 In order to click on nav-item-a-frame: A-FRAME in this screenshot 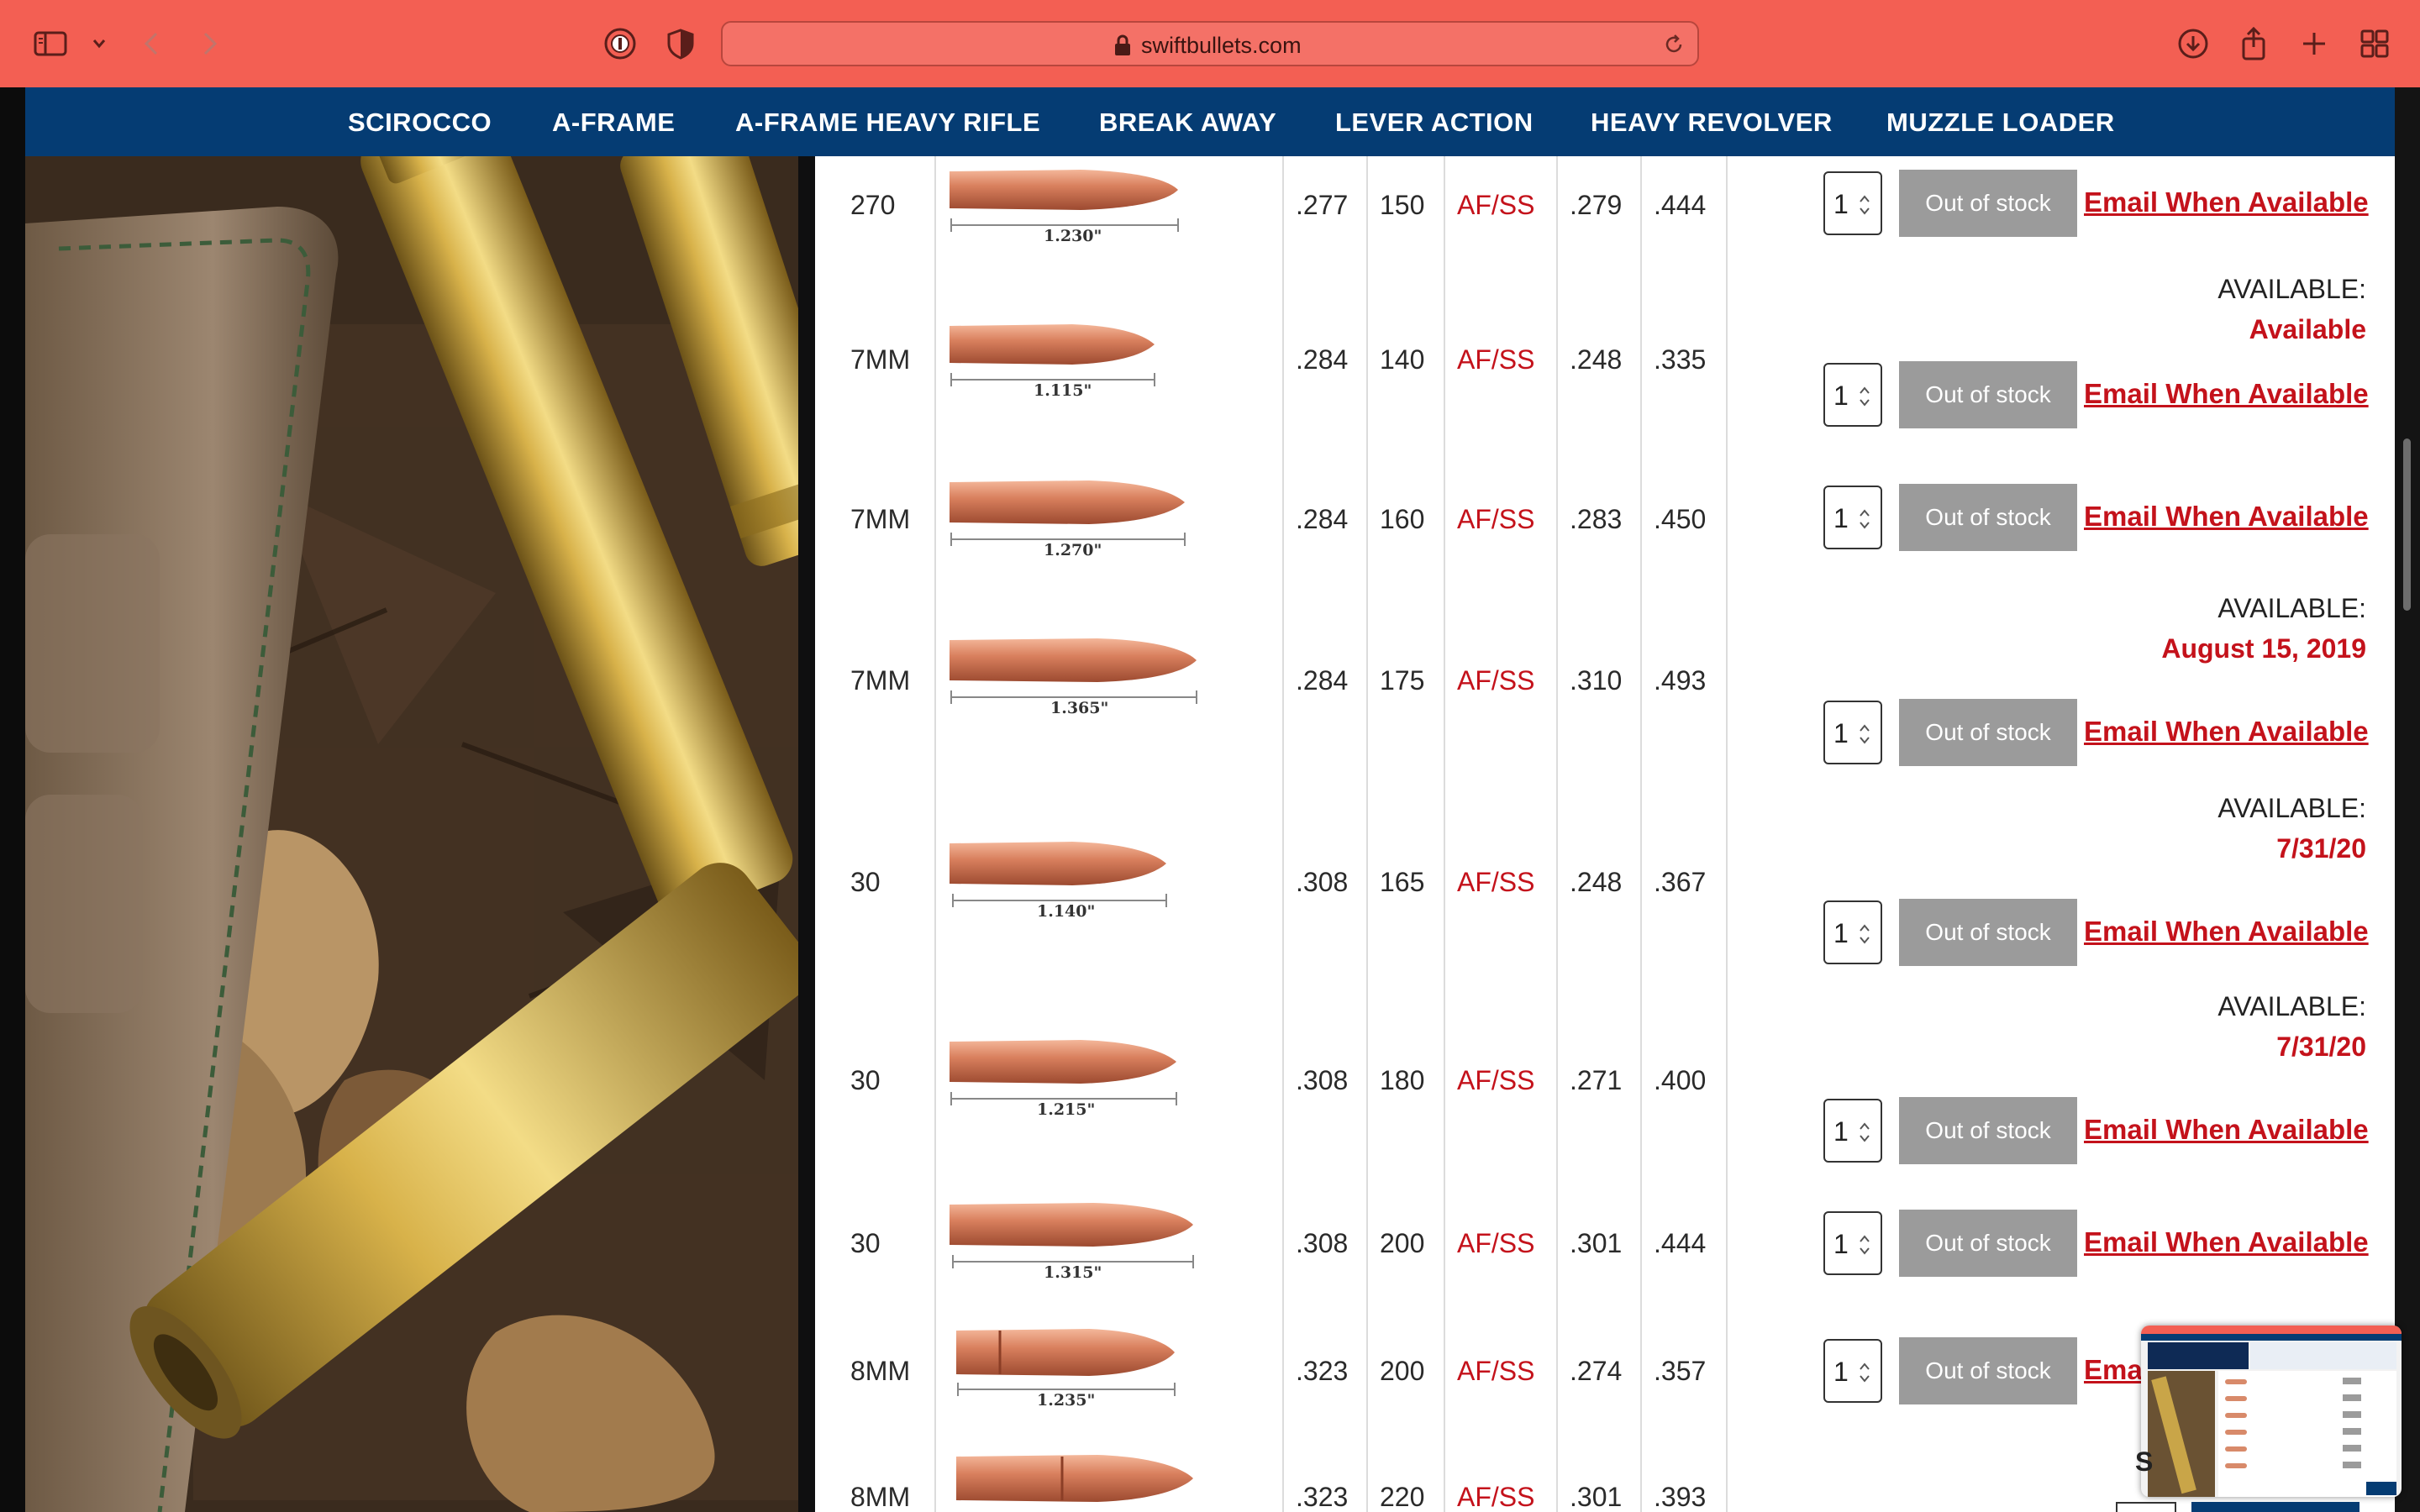, I will do `click(613, 123)`.